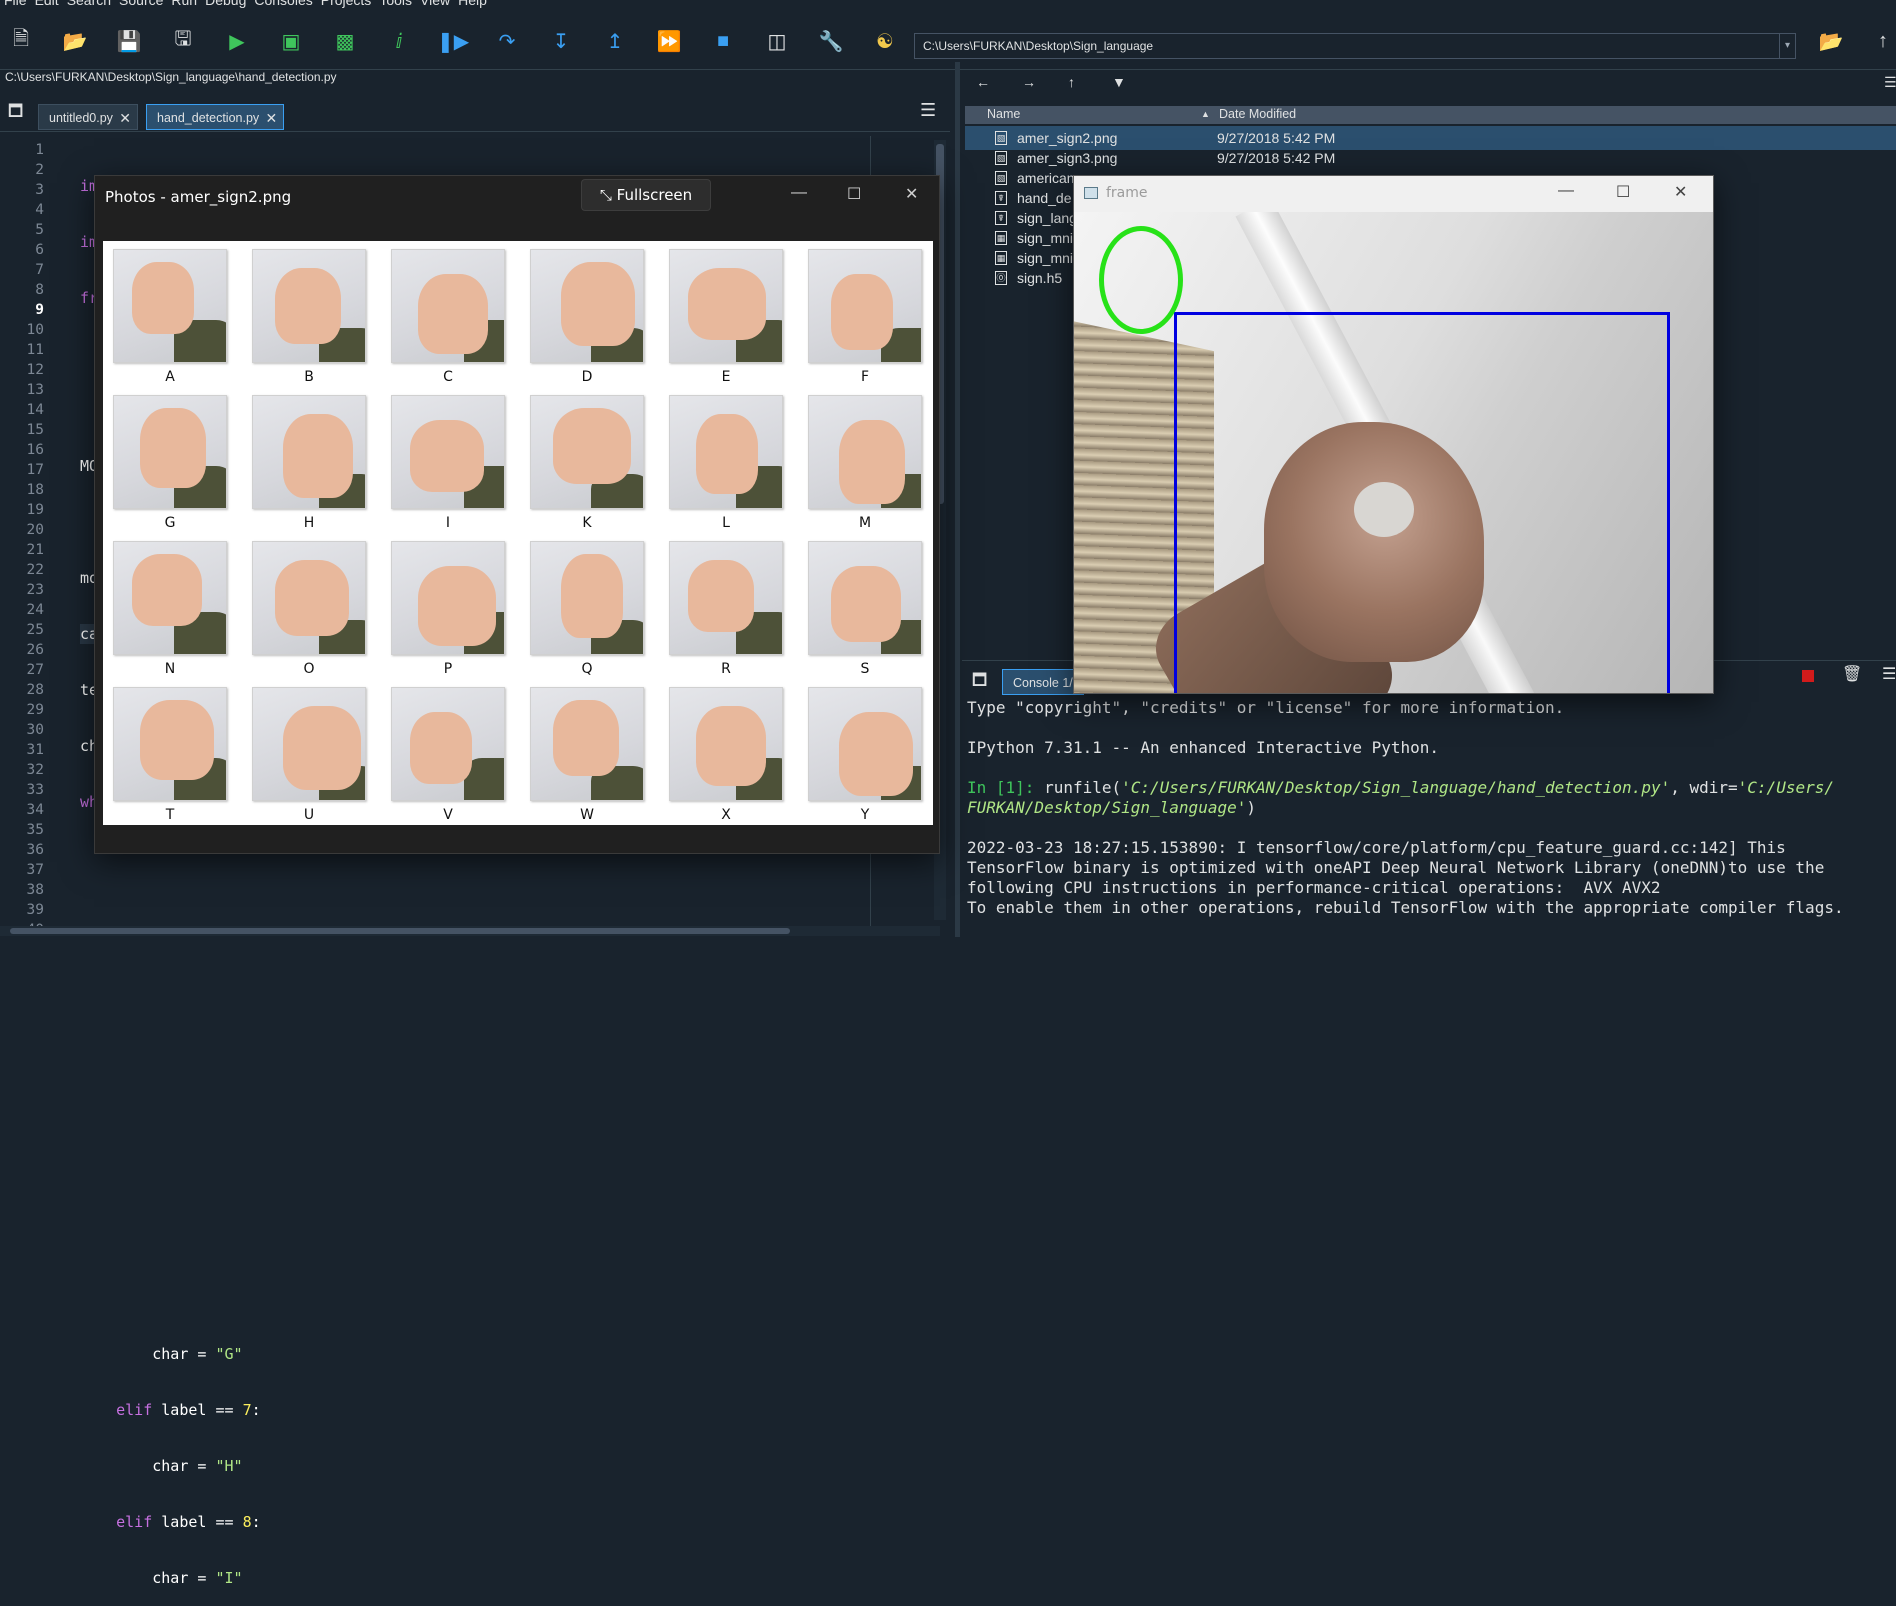 Image resolution: width=1896 pixels, height=1606 pixels. Describe the element at coordinates (35, 430) in the screenshot. I see `line-number: 15` at that location.